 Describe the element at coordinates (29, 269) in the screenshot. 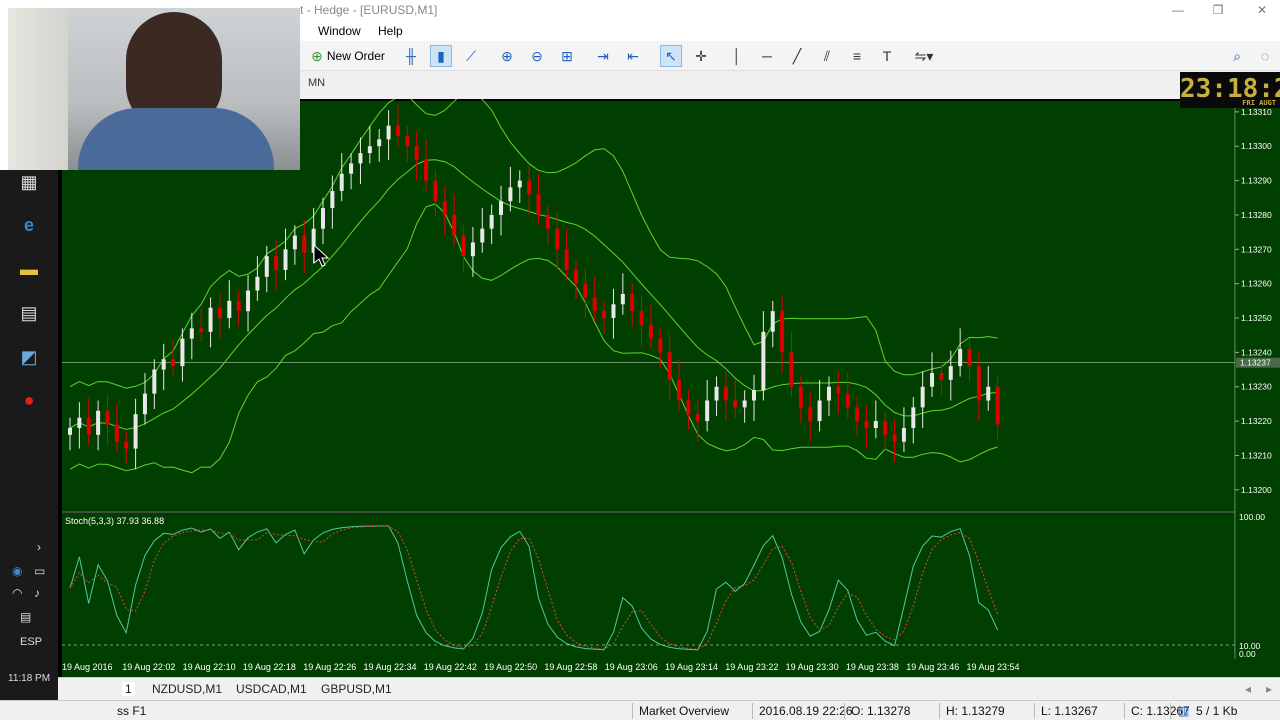

I see `file-explorer-icon: ▬` at that location.